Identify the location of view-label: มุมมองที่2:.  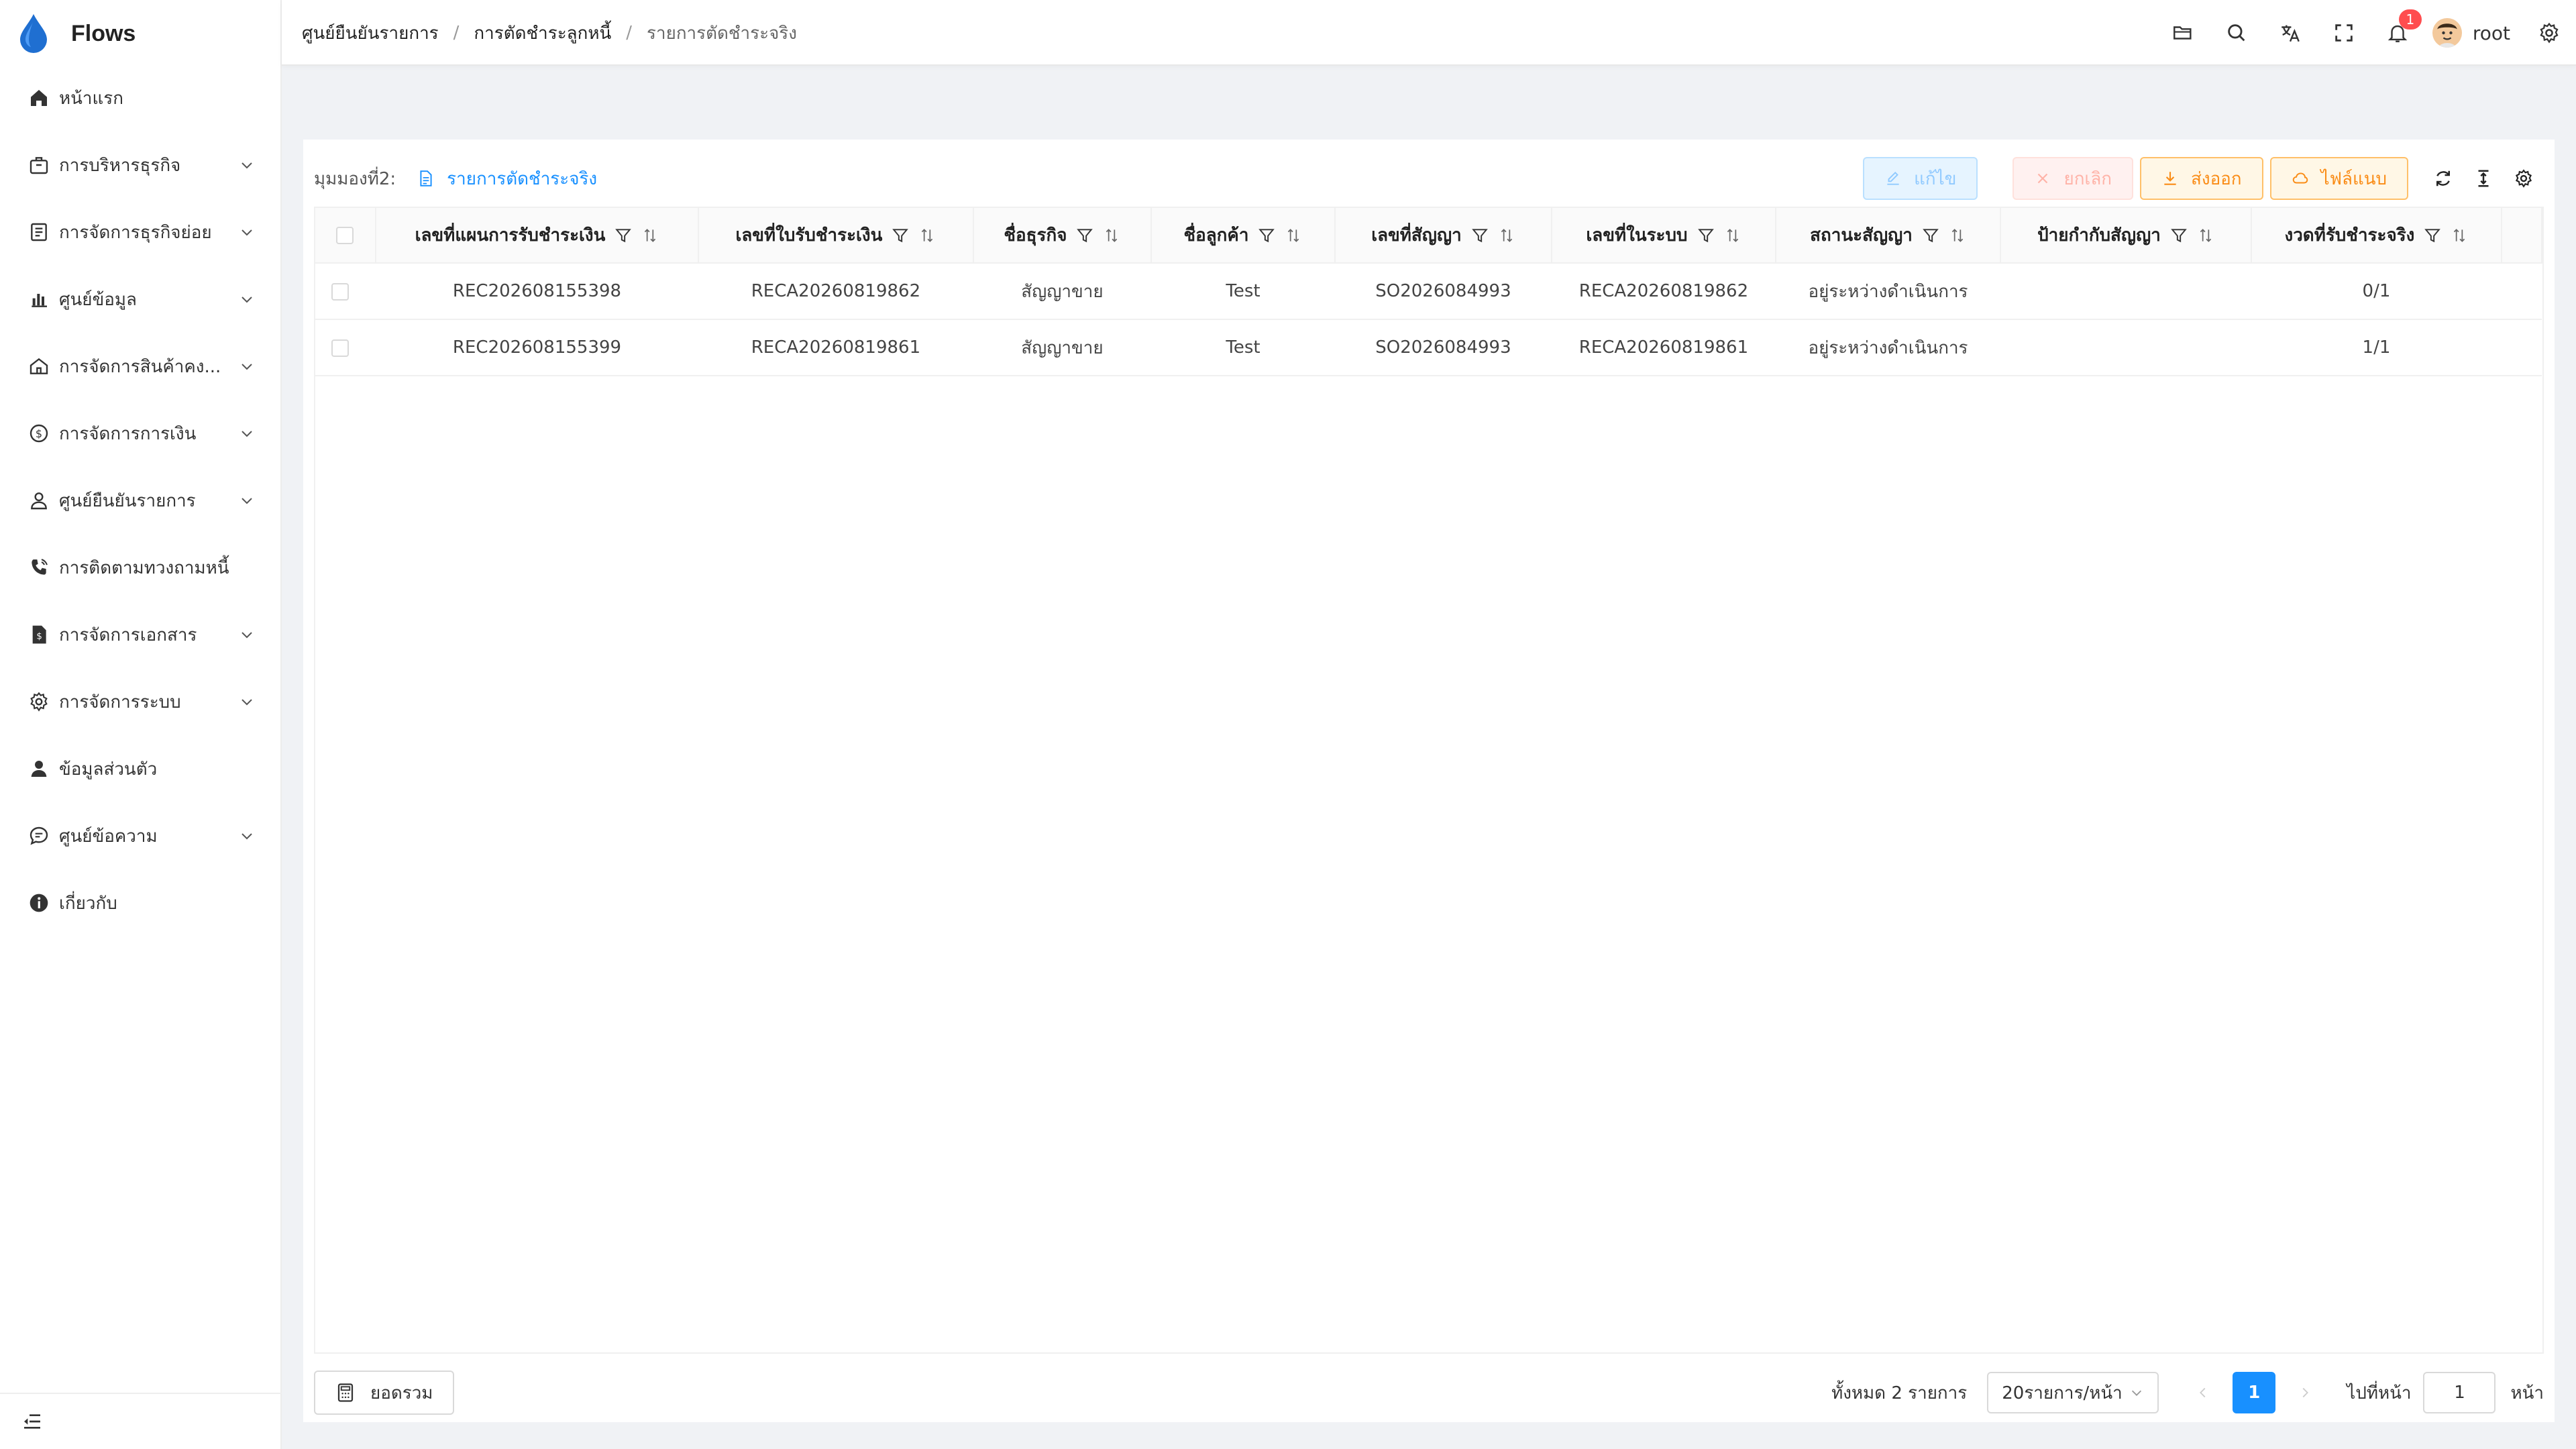
(355, 178).